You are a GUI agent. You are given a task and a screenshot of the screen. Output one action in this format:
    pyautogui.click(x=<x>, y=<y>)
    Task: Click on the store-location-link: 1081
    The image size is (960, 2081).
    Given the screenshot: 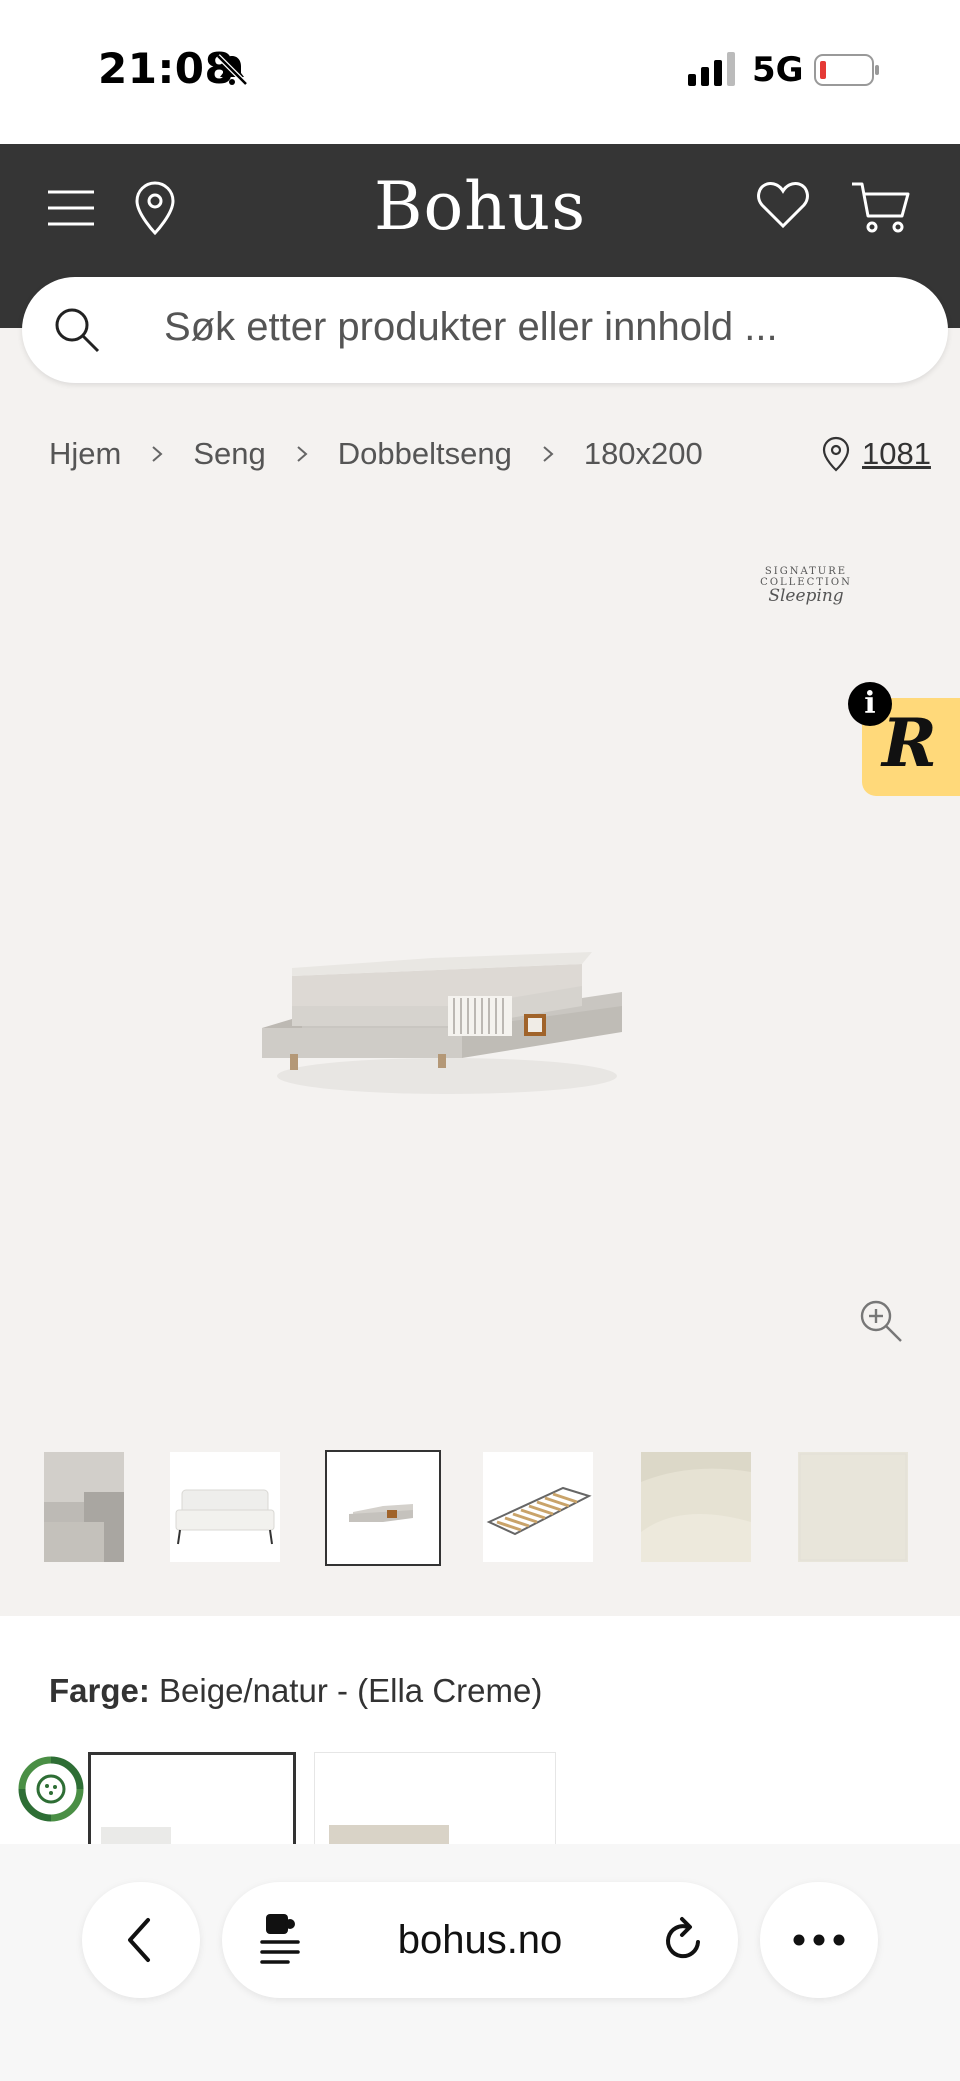 What is the action you would take?
    pyautogui.click(x=876, y=454)
    